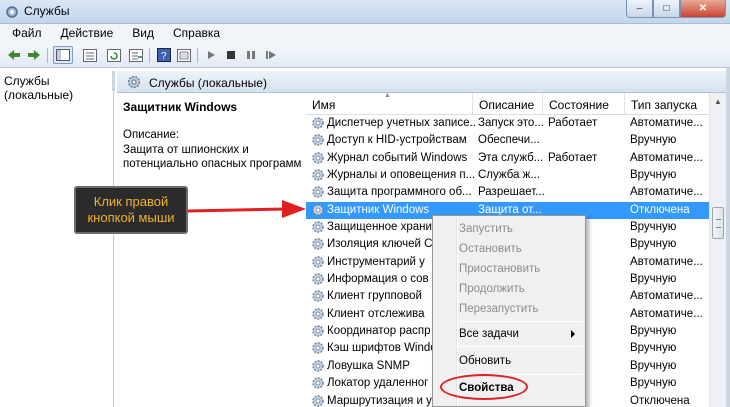 The image size is (730, 407). I want to click on scroll-thumb, so click(718, 223).